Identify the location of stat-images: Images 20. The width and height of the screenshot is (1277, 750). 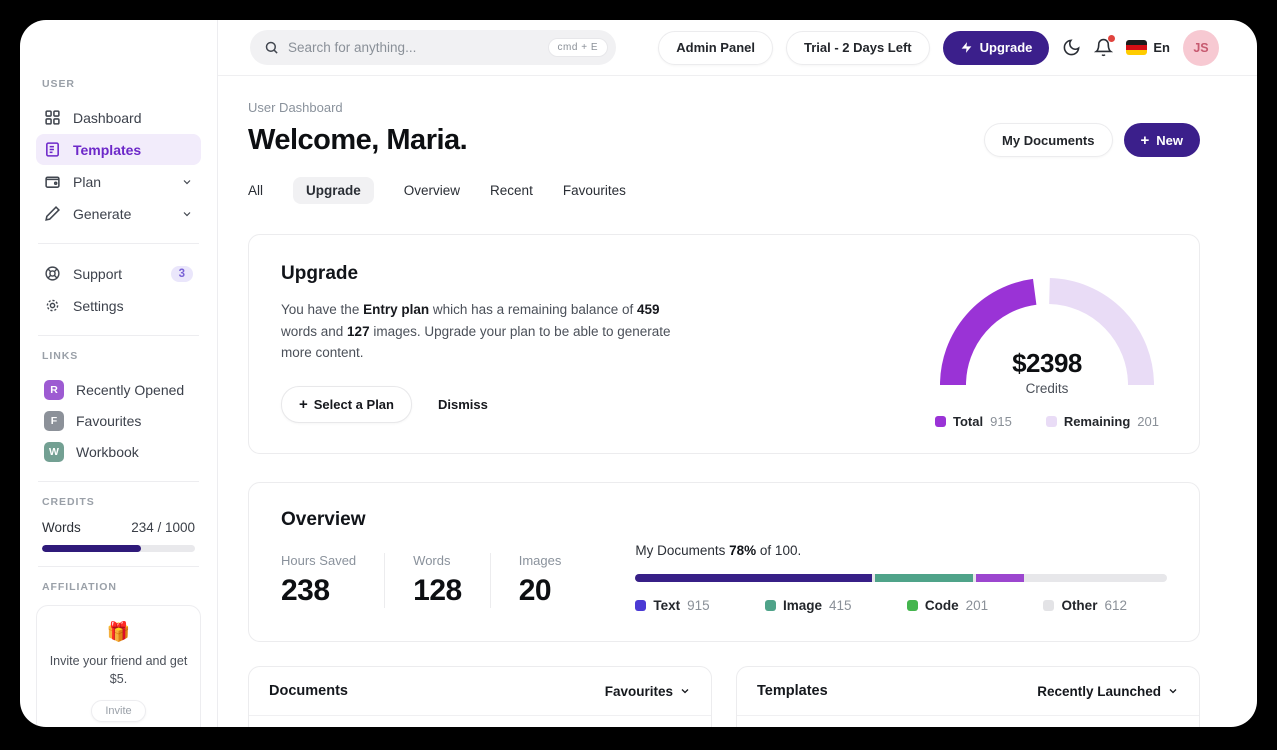
(539, 580).